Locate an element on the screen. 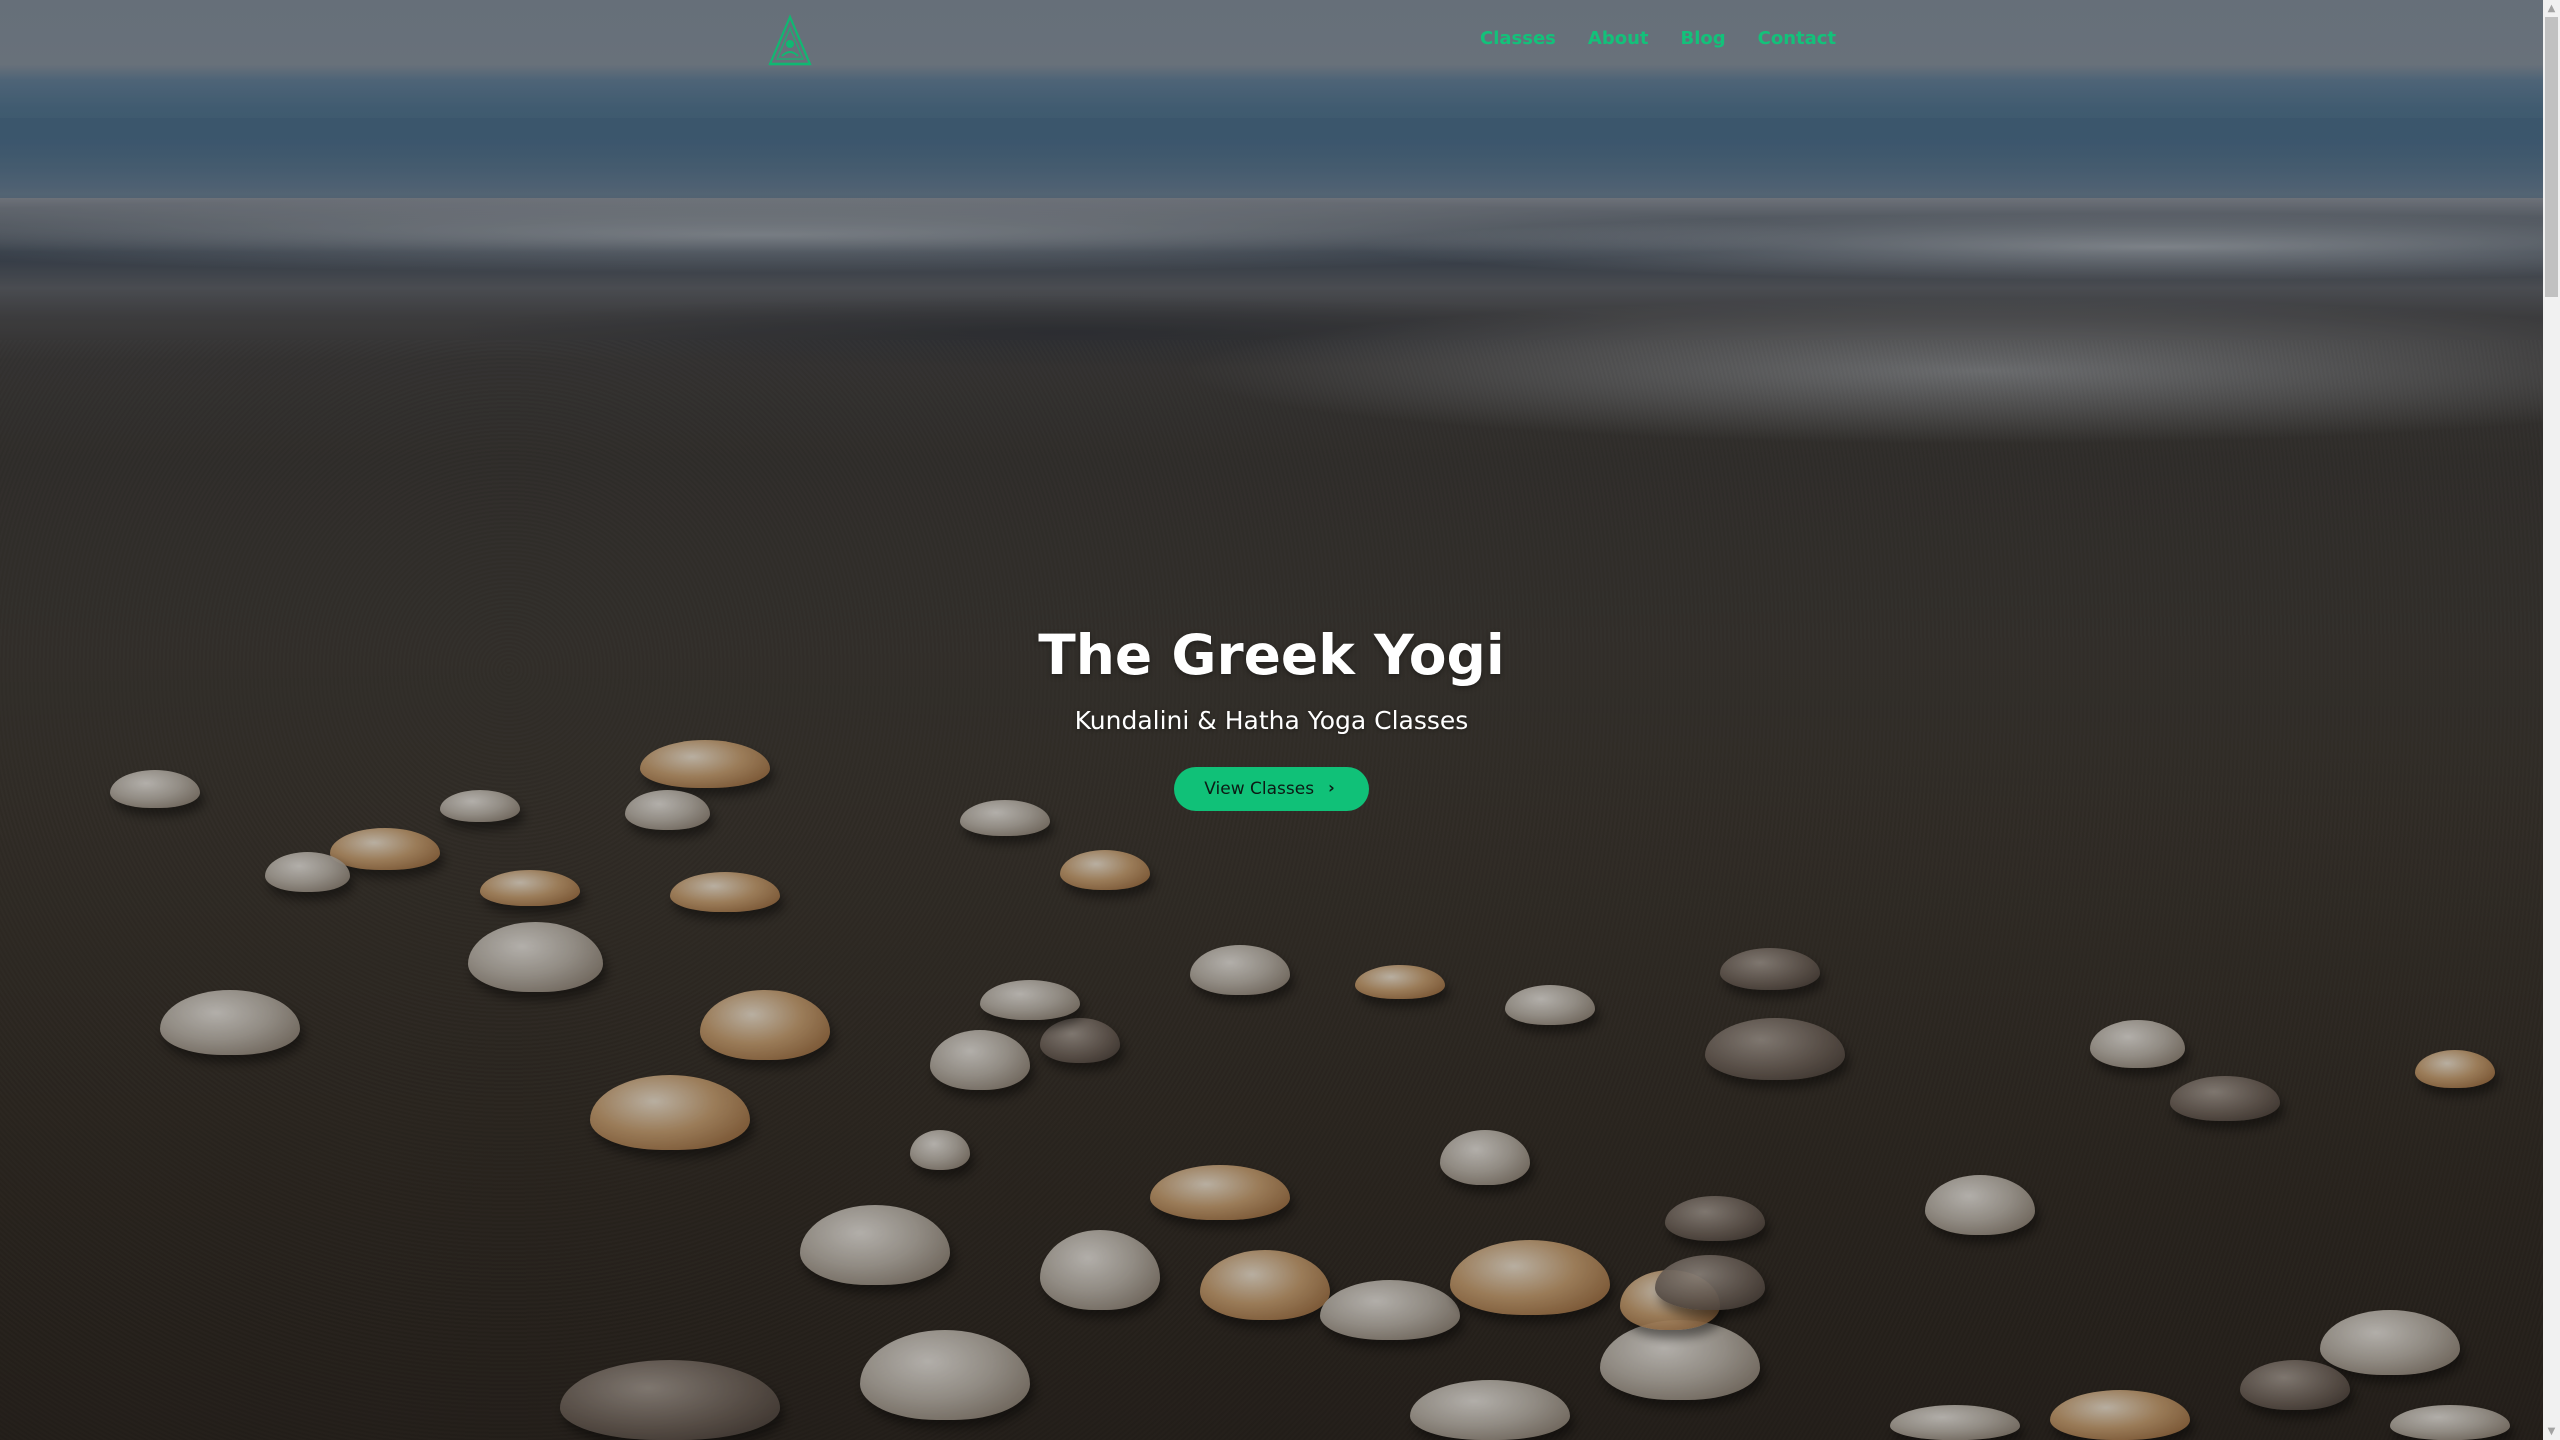 Image resolution: width=2560 pixels, height=1440 pixels. nav-item-about: About is located at coordinates (1618, 39).